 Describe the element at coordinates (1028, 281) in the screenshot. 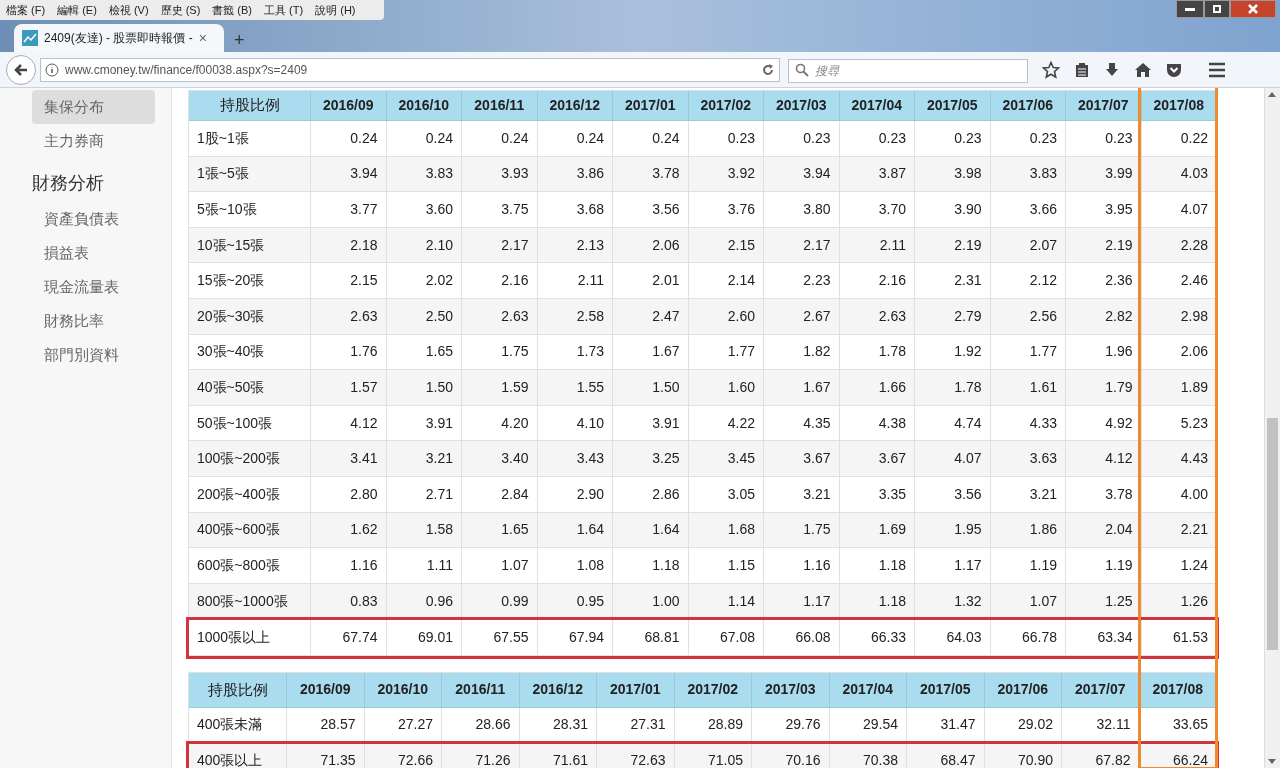

I see `table-cell: 2.12` at that location.